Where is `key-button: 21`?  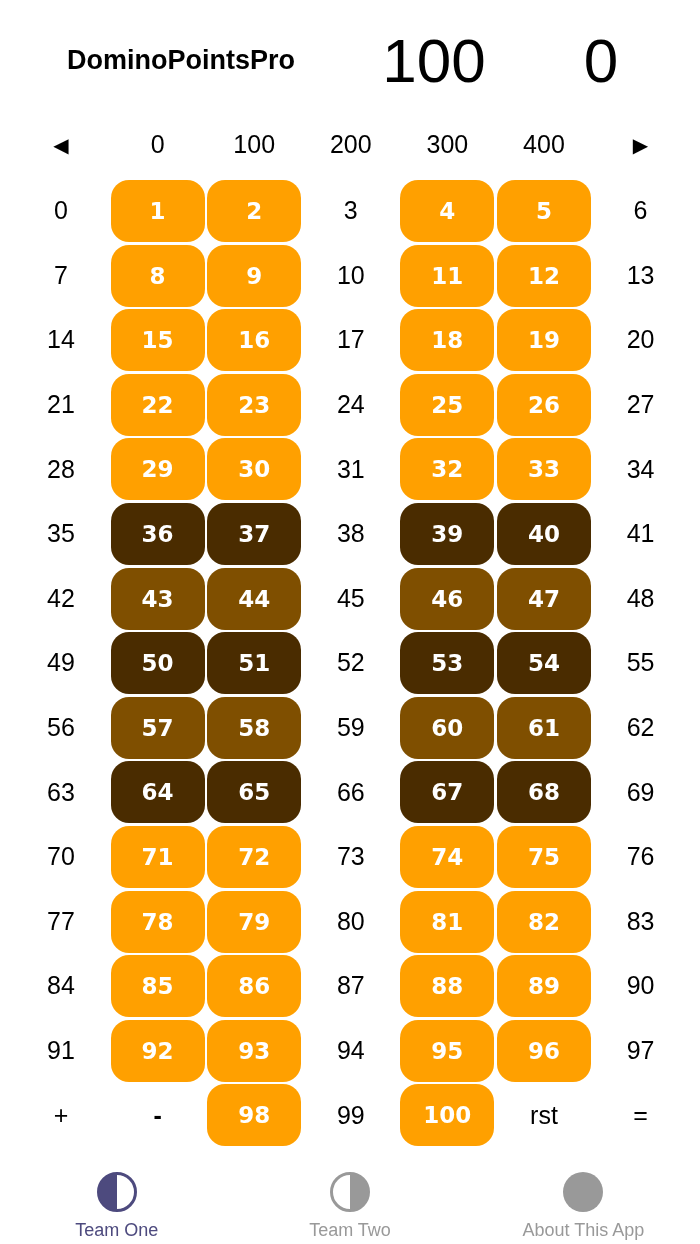
key-button: 21 is located at coordinates (61, 405).